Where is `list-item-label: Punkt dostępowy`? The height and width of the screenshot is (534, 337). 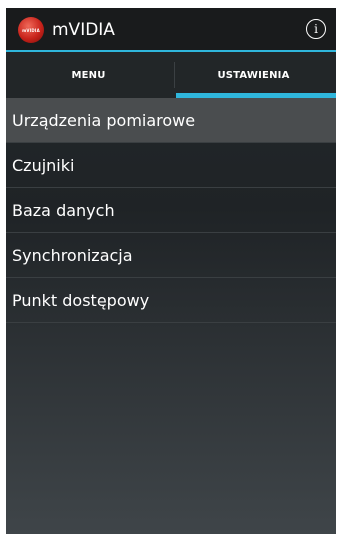
list-item-label: Punkt dostępowy is located at coordinates (81, 300).